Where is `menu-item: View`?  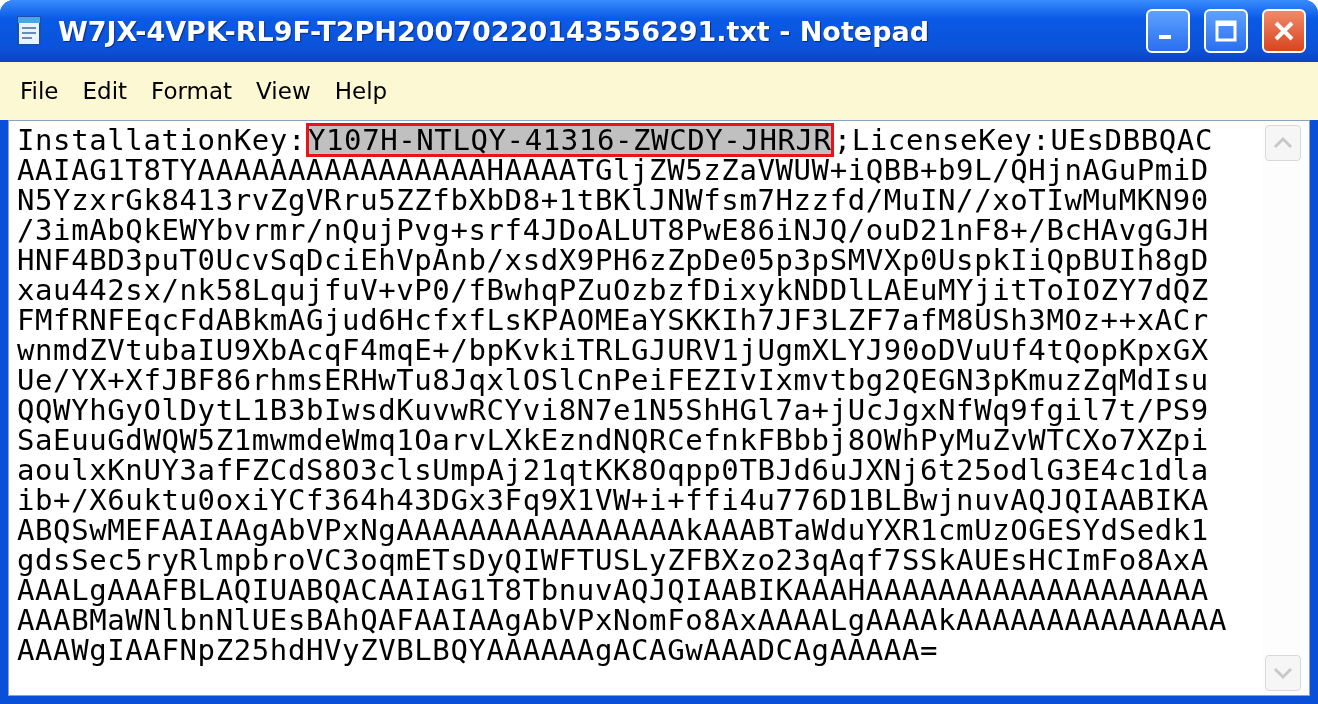
menu-item: View is located at coordinates (283, 91).